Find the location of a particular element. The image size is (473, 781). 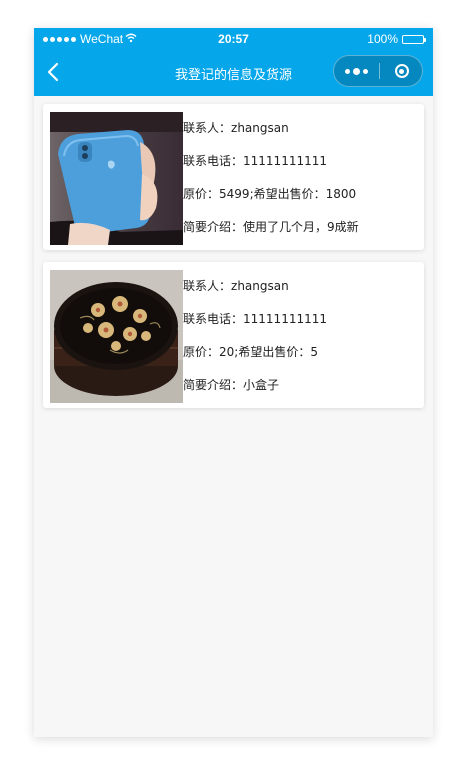

target-circle-icon is located at coordinates (401, 71).